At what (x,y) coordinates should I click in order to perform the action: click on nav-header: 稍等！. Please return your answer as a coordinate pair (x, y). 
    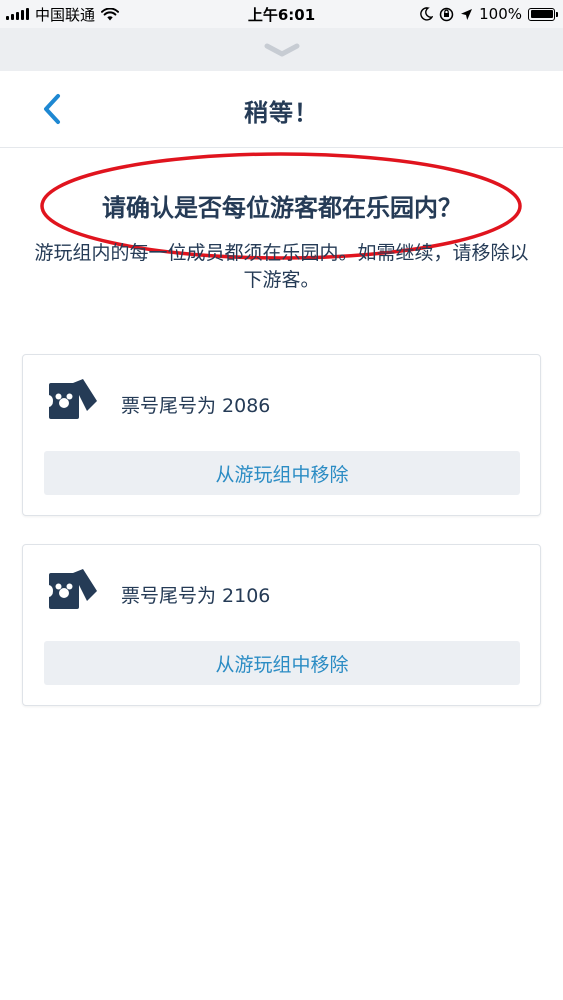
    Looking at the image, I should click on (281, 109).